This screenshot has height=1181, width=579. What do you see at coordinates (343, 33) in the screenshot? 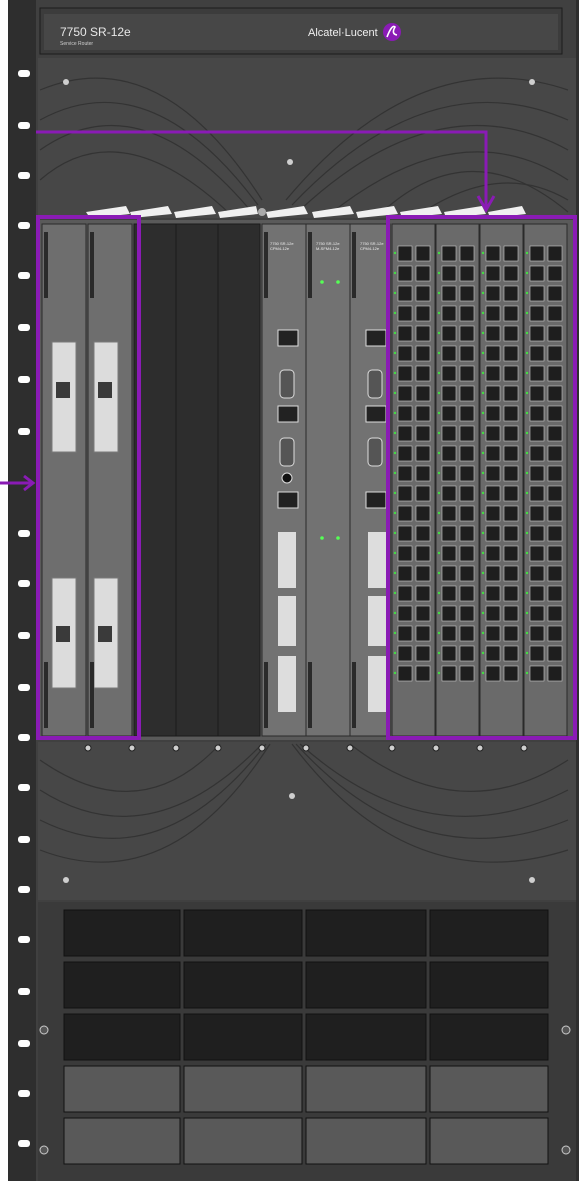
I see `brand-label: Alcatel·Lucent` at bounding box center [343, 33].